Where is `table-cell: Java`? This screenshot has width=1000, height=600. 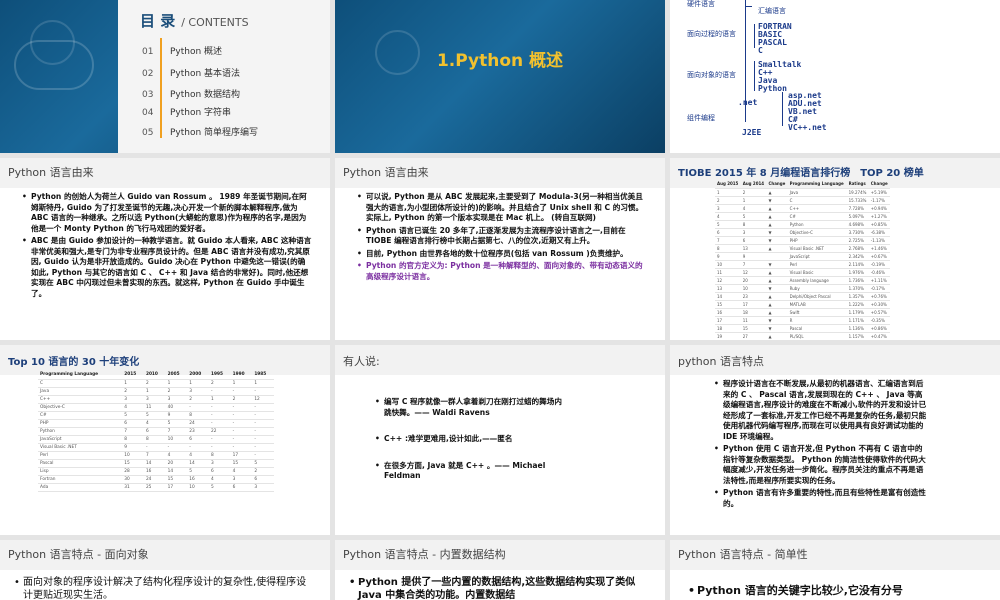
table-cell: Java is located at coordinates (80, 391).